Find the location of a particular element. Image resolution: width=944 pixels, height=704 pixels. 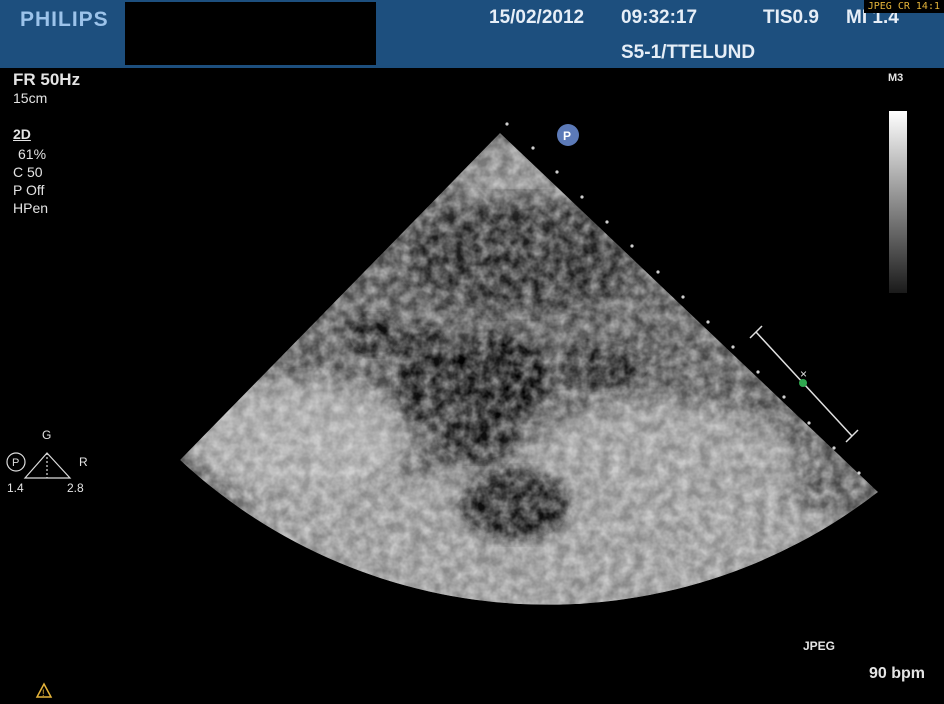

warning-triangle-icon: ! is located at coordinates (44, 690).